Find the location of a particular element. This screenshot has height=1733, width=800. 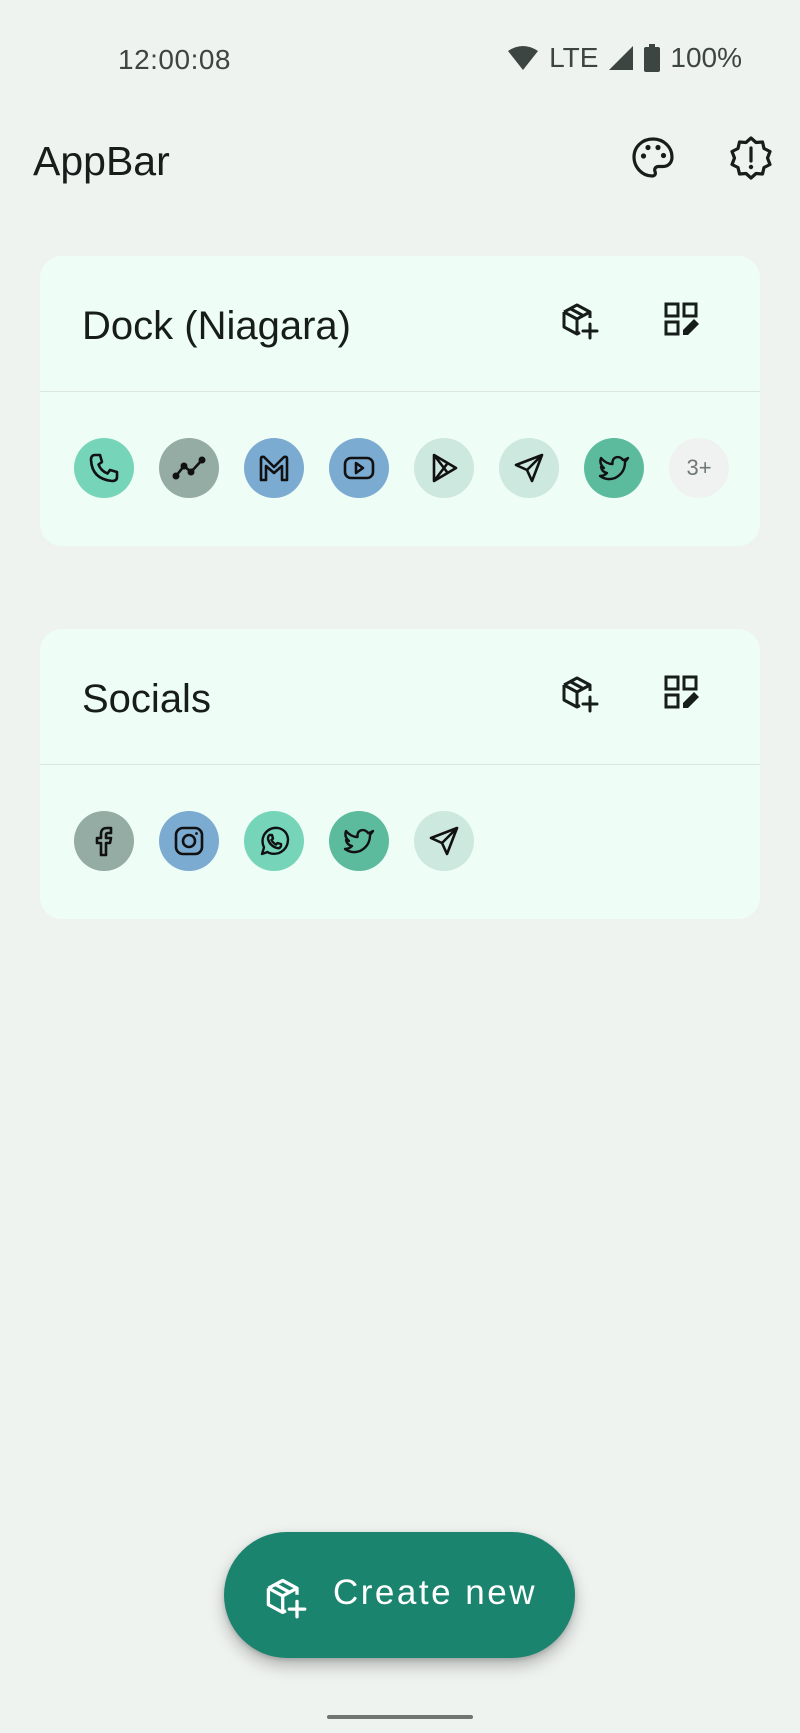

app-chart is located at coordinates (189, 468).